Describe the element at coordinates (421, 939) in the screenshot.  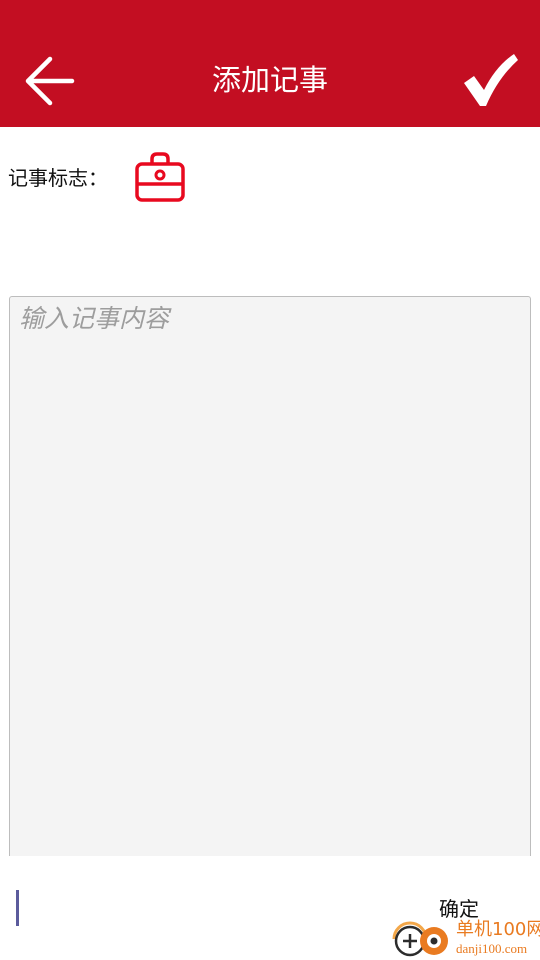
I see `watermark-logo-icon` at that location.